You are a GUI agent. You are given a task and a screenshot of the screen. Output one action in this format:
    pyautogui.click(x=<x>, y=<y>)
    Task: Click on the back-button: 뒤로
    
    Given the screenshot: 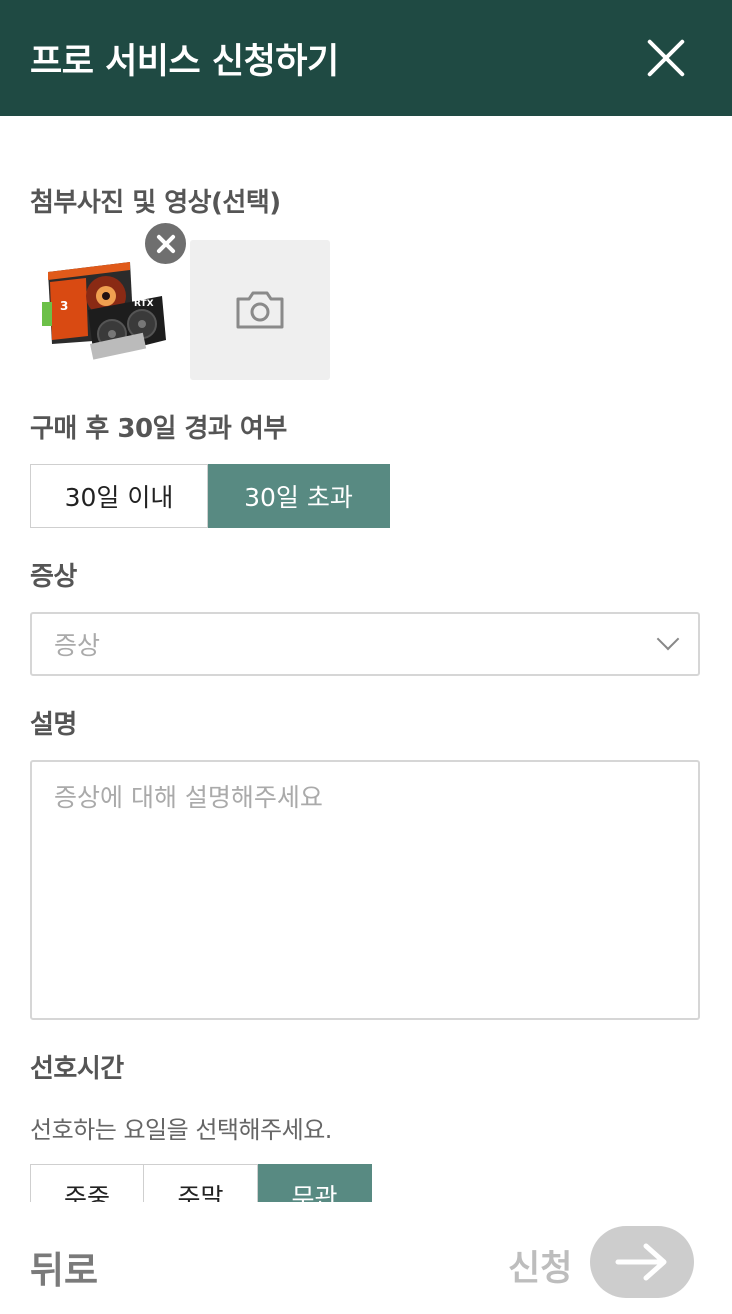 What is the action you would take?
    pyautogui.click(x=64, y=1267)
    